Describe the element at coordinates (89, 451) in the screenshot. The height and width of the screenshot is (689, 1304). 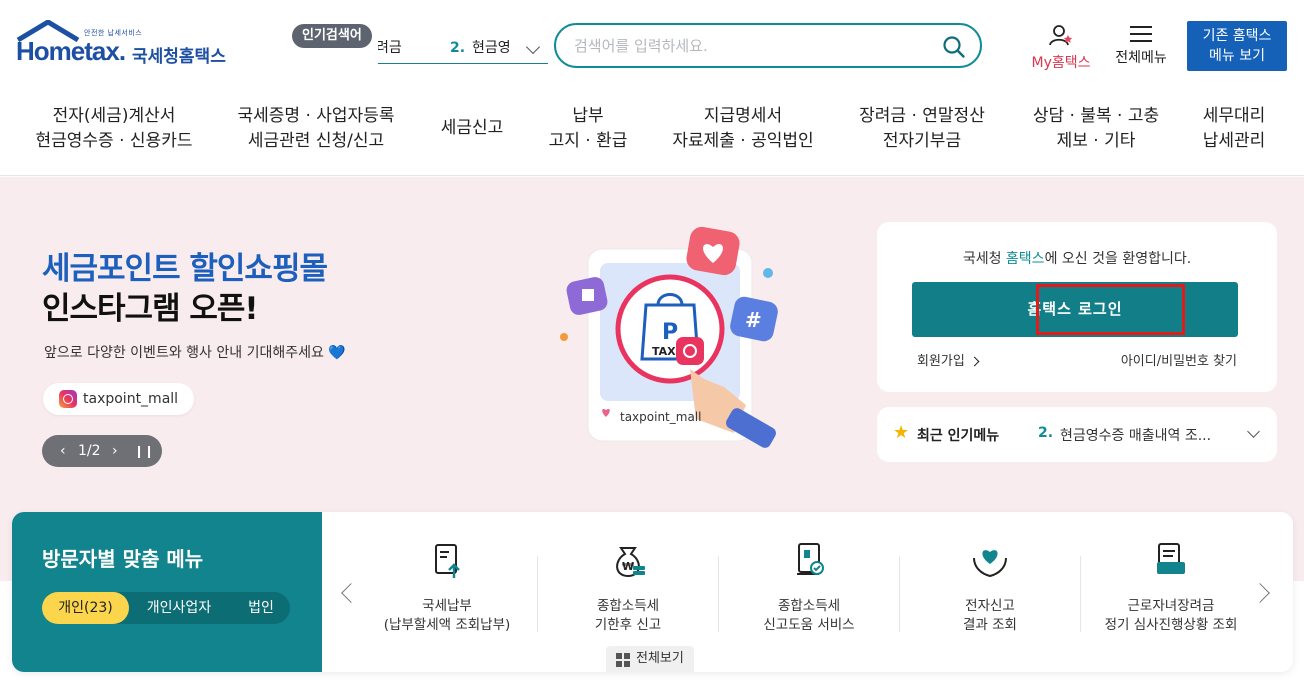
I see `banner-page-indicator: 1/2` at that location.